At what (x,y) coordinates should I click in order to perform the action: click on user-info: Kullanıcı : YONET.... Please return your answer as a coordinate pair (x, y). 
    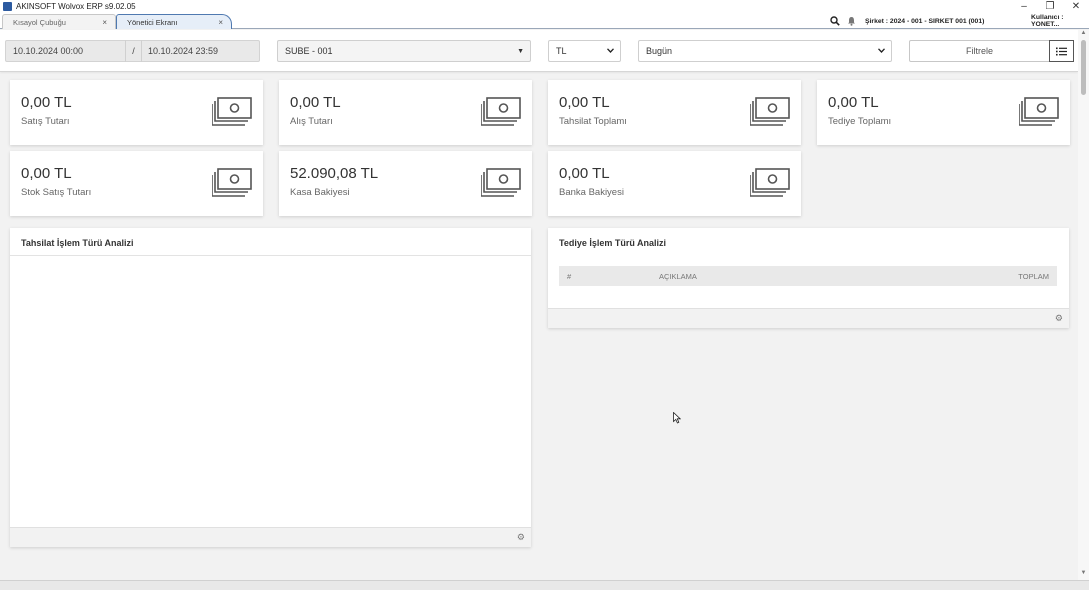
    Looking at the image, I should click on (1060, 21).